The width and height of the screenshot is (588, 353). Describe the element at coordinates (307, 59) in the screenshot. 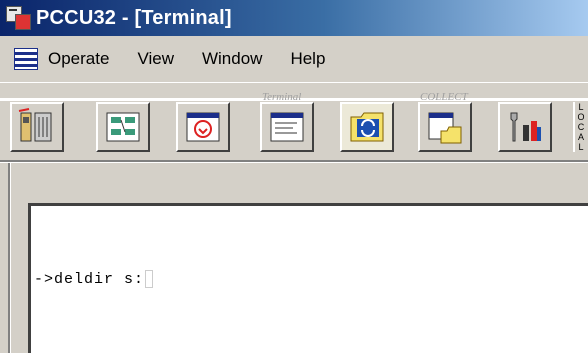

I see `menu-help: Help` at that location.